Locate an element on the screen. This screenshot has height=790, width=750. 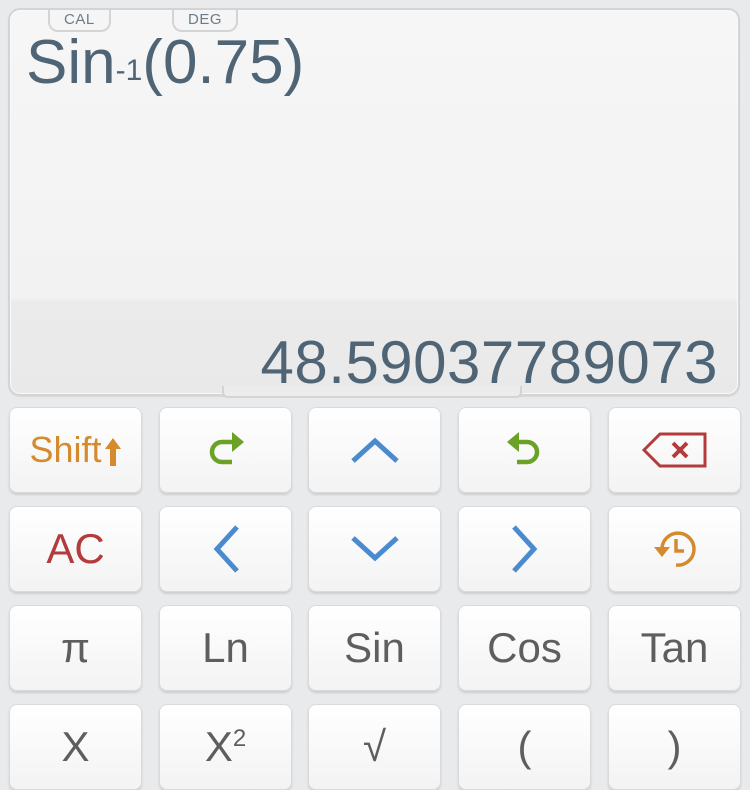
x-squared-base: X is located at coordinates (218, 746).